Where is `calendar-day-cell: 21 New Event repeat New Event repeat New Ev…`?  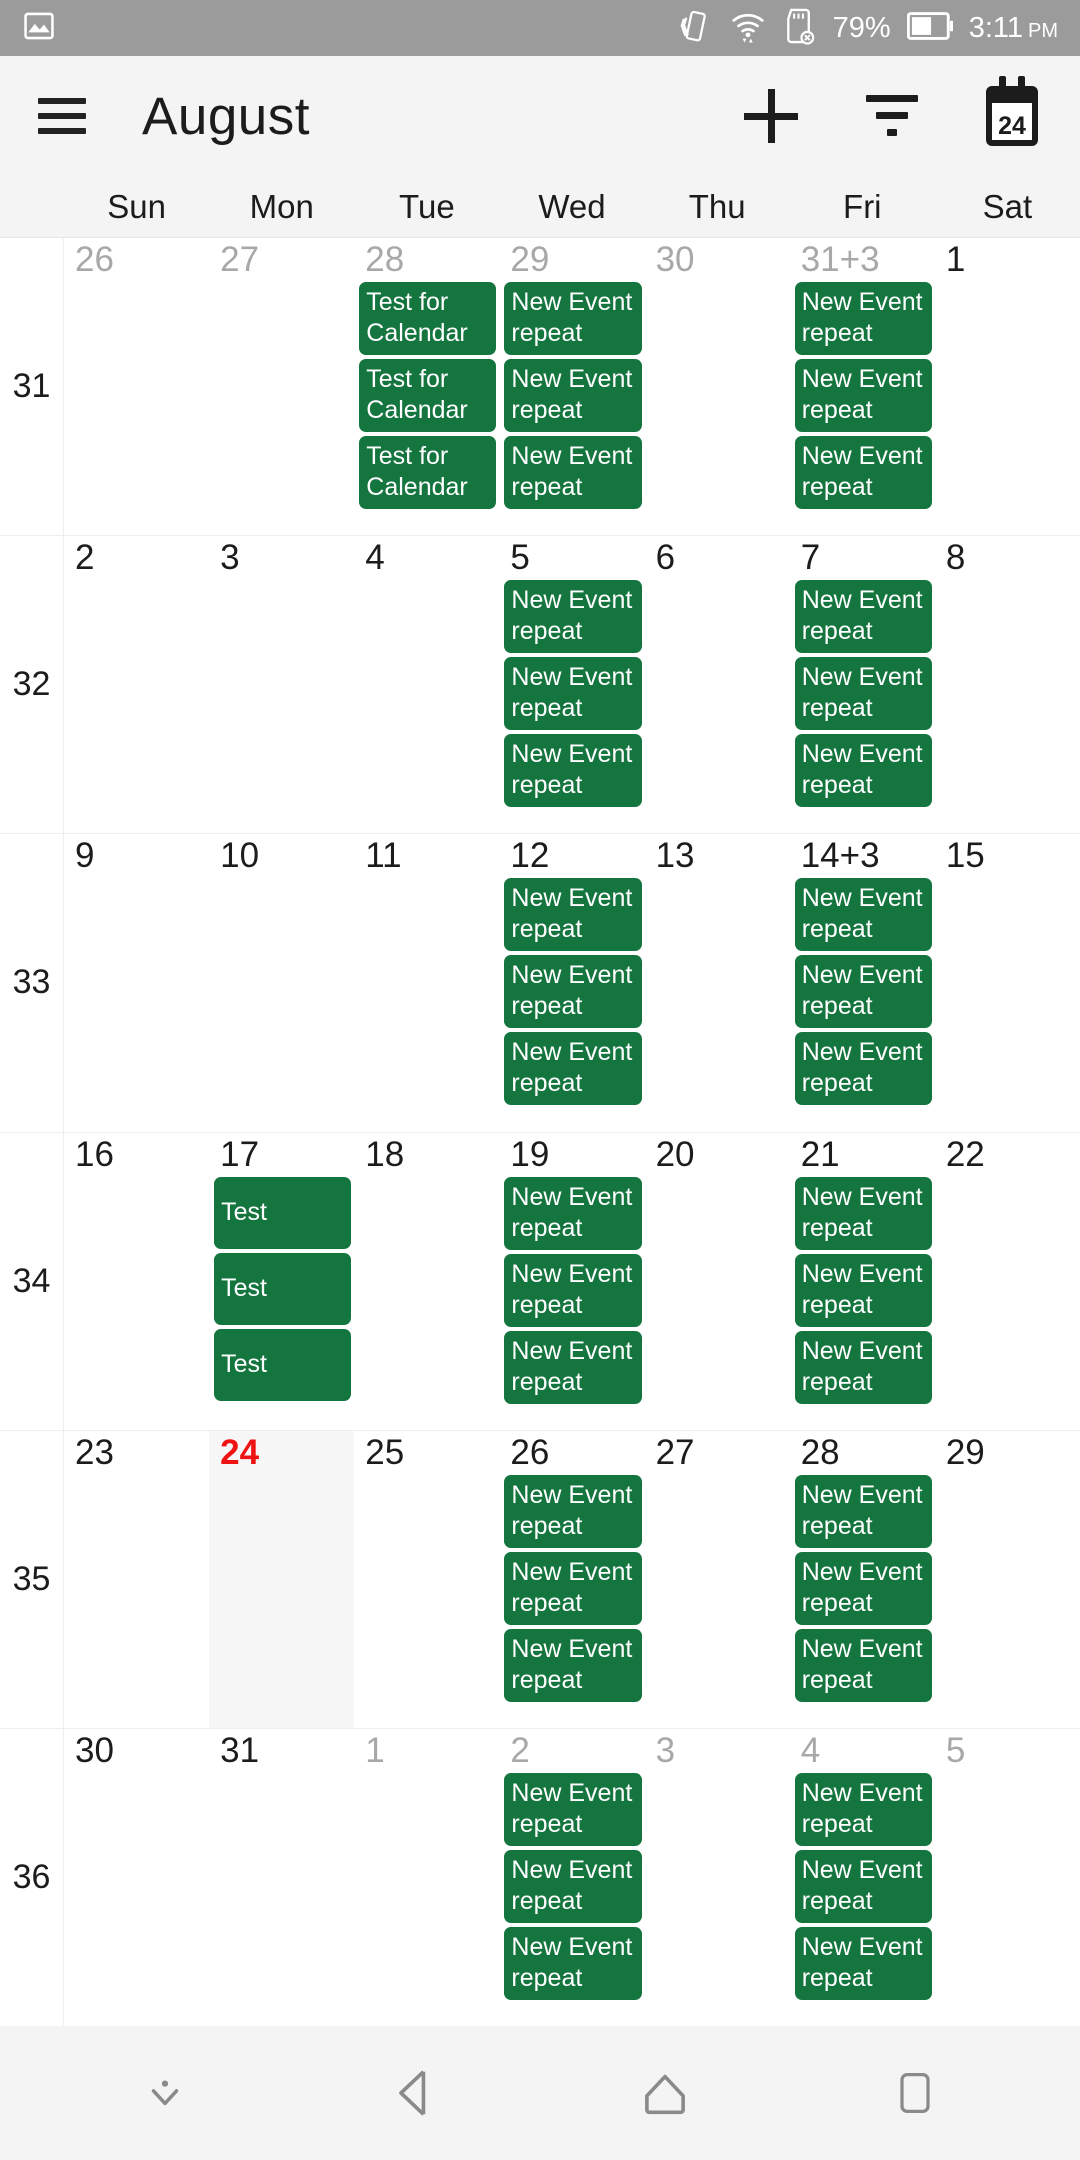 calendar-day-cell: 21 New Event repeat New Event repeat New Ev… is located at coordinates (862, 1281).